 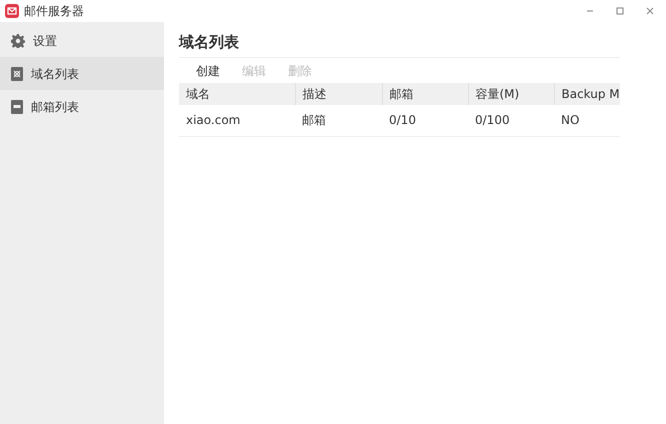 What do you see at coordinates (237, 120) in the screenshot?
I see `table-cell: xiao.com` at bounding box center [237, 120].